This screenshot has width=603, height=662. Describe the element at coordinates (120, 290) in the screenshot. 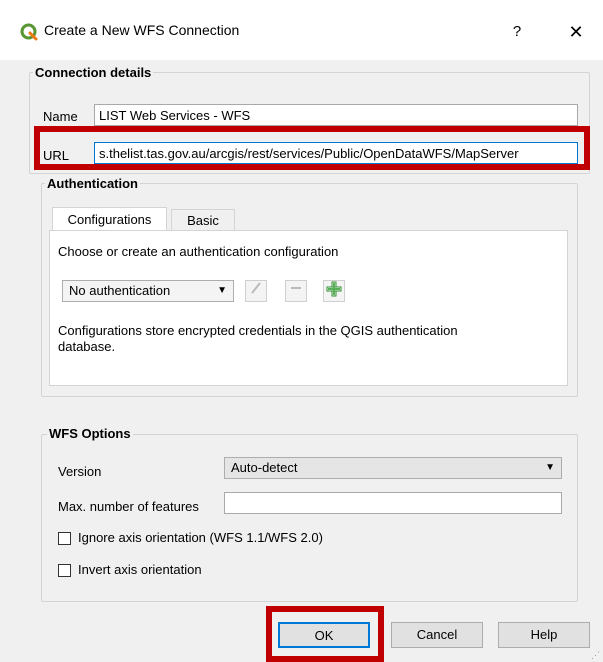

I see `auth-config-select-value: No authentication` at that location.